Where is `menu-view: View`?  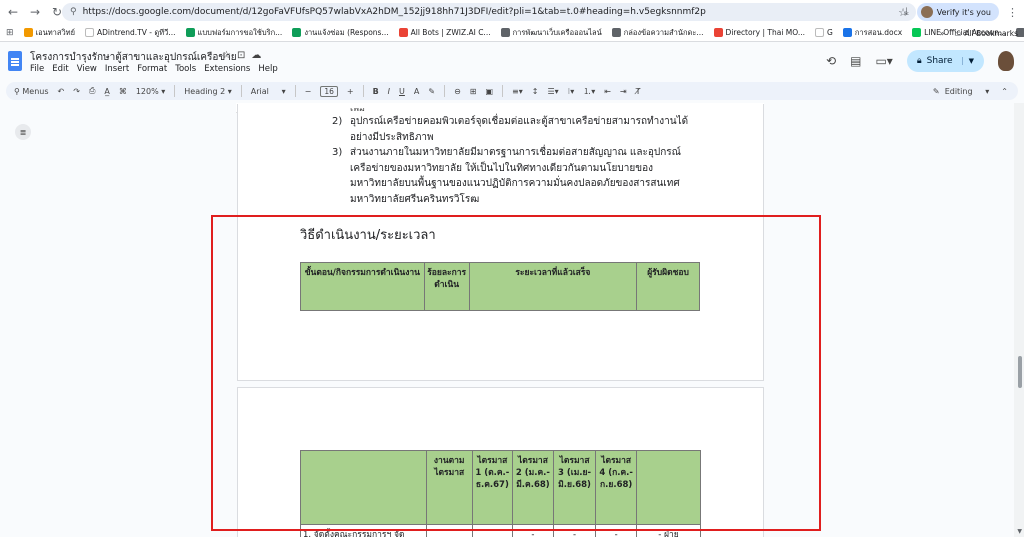
menu-view: View is located at coordinates (87, 69).